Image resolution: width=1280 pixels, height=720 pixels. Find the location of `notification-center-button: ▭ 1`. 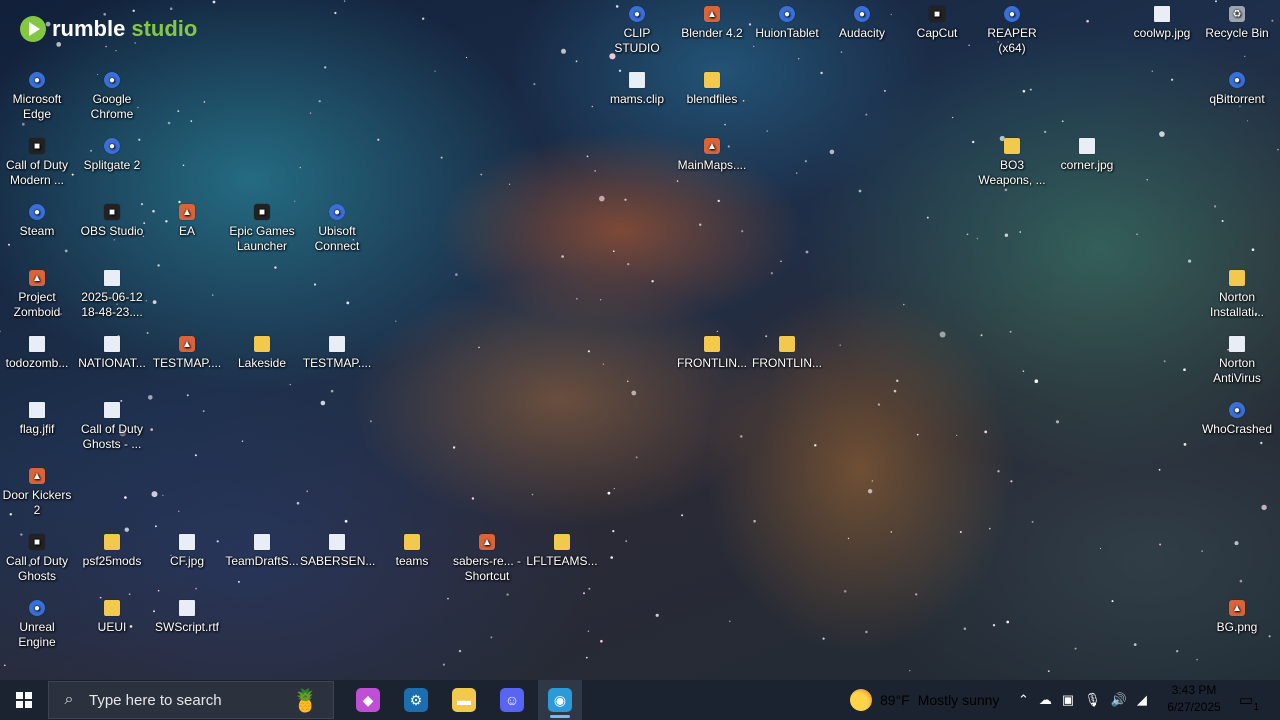

notification-center-button: ▭ 1 is located at coordinates (1247, 700).